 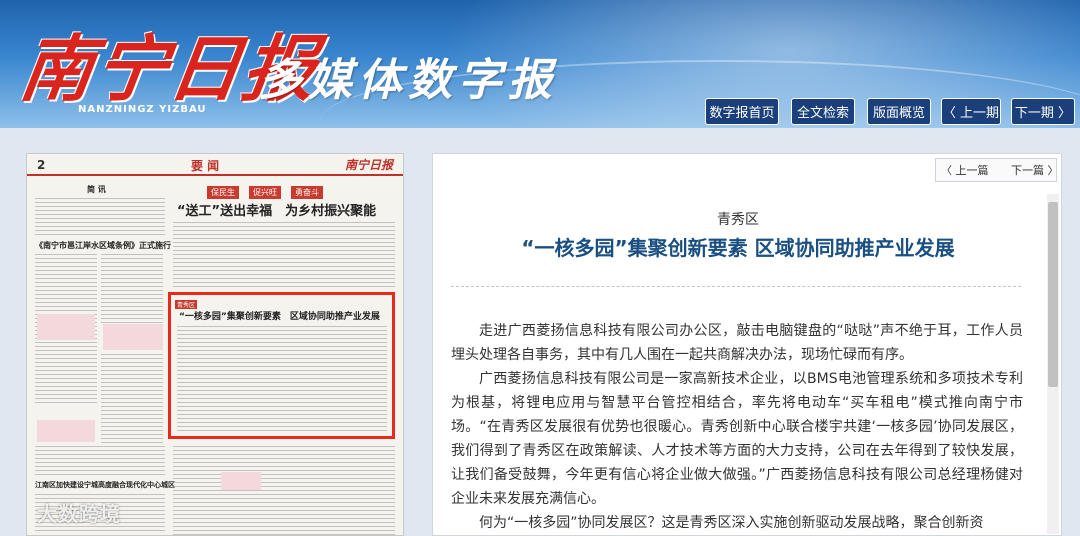 What do you see at coordinates (738, 220) in the screenshot?
I see `article-section: 青秀区` at bounding box center [738, 220].